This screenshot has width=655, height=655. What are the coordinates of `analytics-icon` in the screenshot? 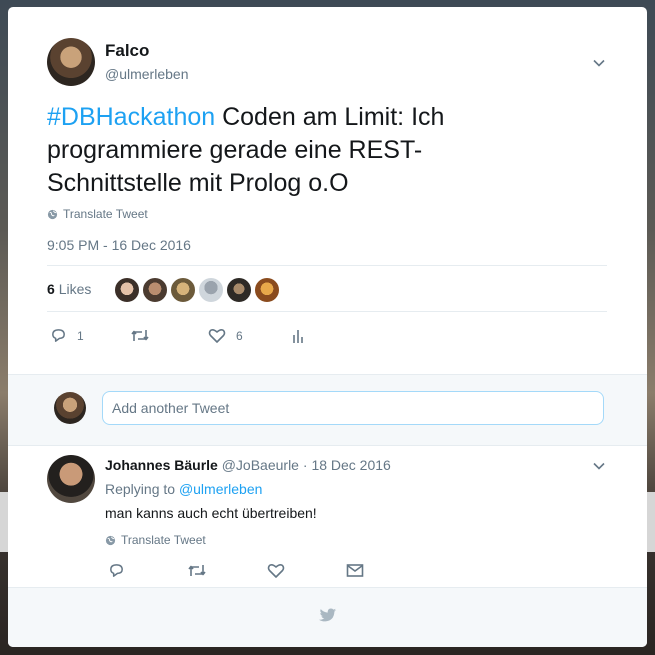 It's located at (299, 335).